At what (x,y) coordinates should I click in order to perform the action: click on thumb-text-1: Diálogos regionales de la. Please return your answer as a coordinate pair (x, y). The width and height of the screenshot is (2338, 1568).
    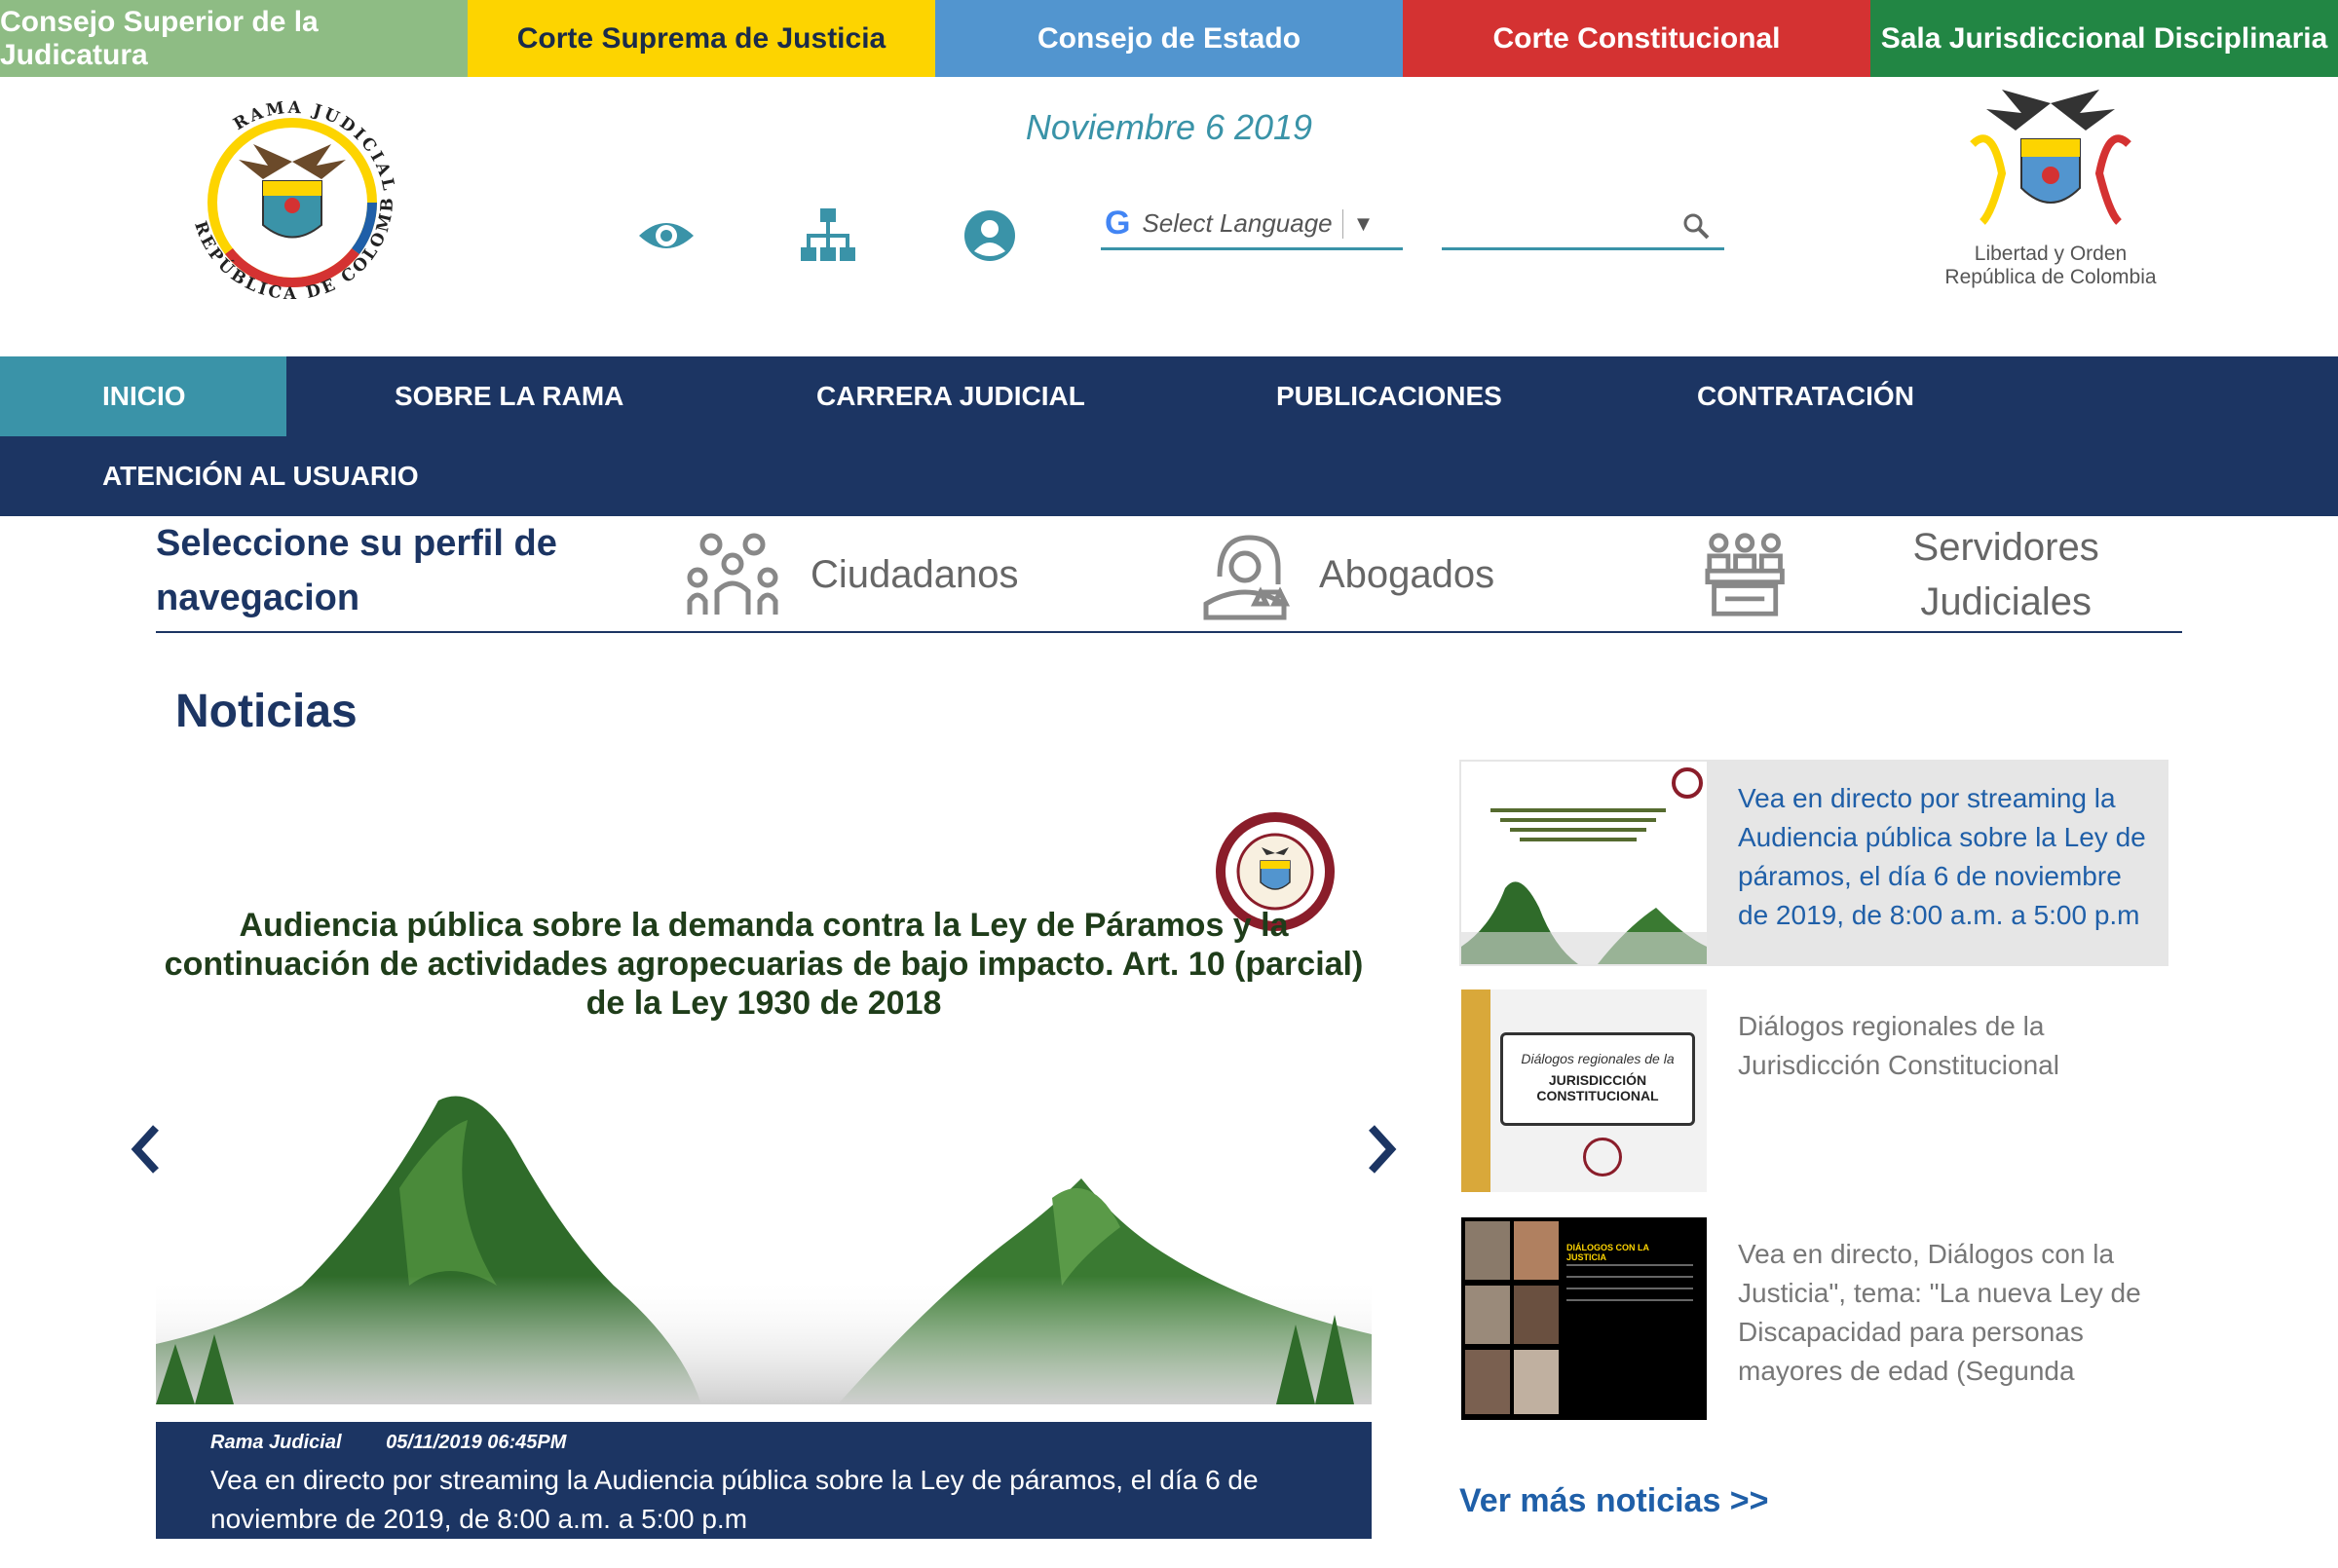
    Looking at the image, I should click on (1598, 1058).